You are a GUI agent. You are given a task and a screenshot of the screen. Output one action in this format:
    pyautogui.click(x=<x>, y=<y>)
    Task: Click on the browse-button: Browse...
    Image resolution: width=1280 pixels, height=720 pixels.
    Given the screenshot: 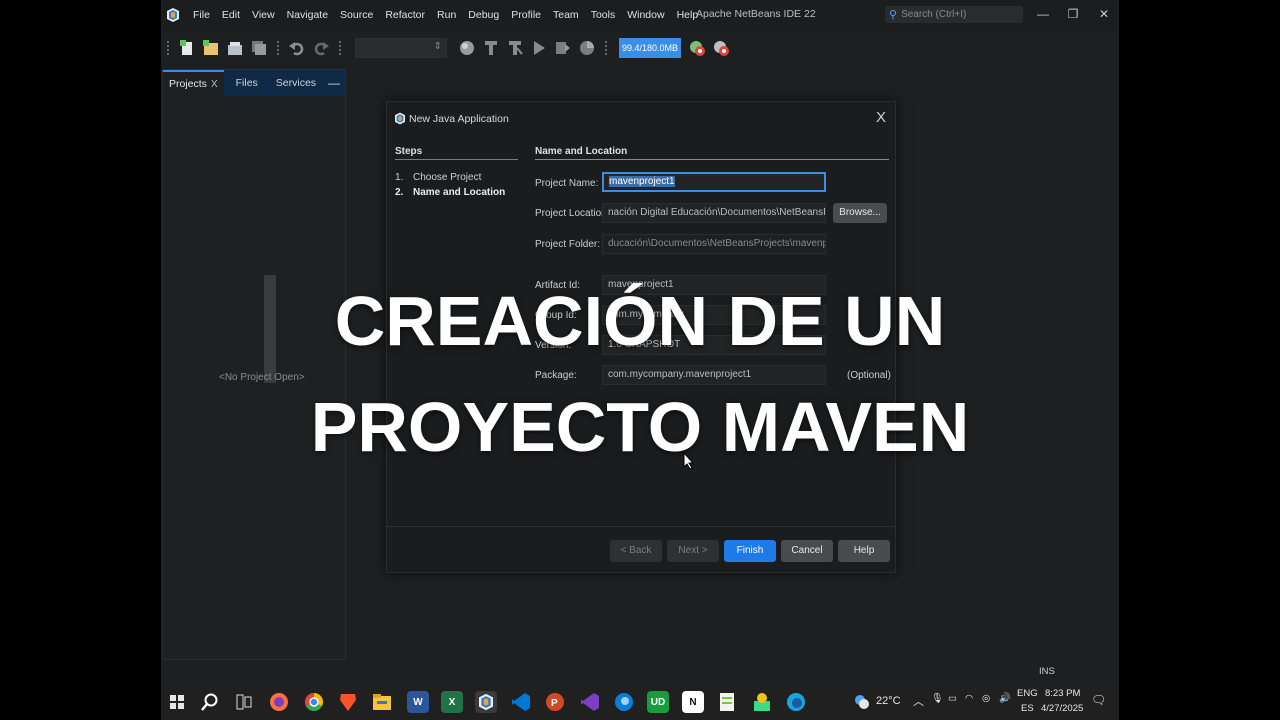 What is the action you would take?
    pyautogui.click(x=860, y=213)
    